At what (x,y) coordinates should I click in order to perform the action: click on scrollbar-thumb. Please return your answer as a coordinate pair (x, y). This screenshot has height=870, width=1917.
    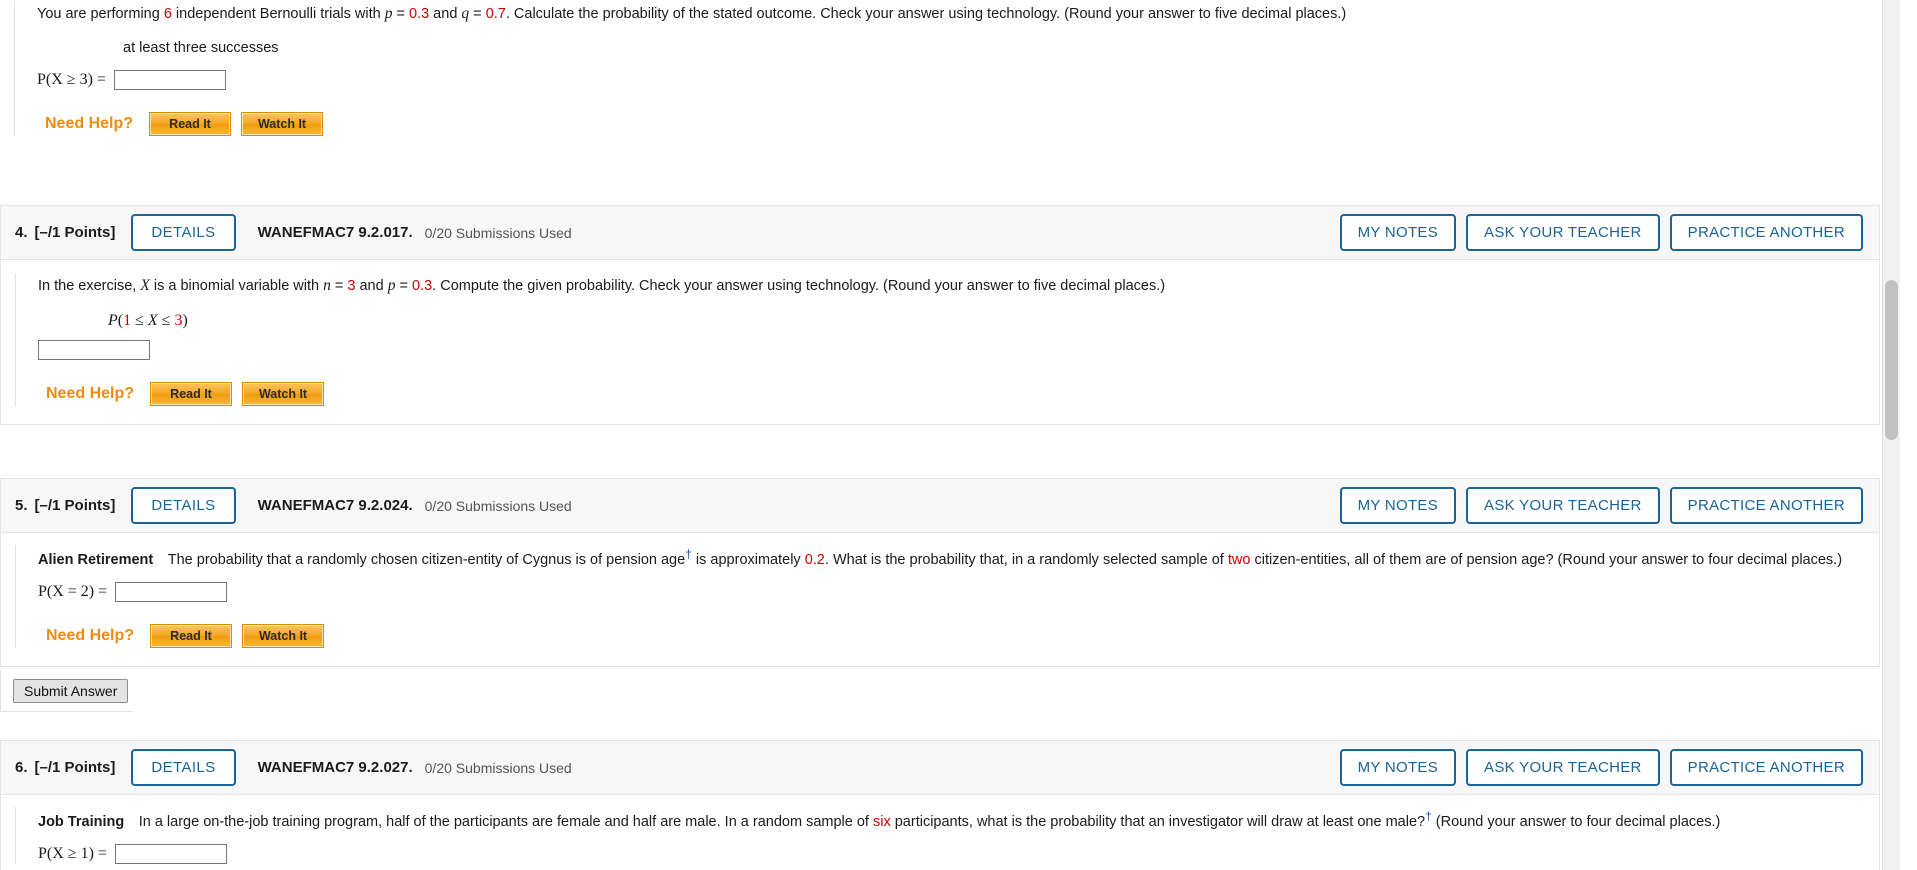
    Looking at the image, I should click on (1891, 360).